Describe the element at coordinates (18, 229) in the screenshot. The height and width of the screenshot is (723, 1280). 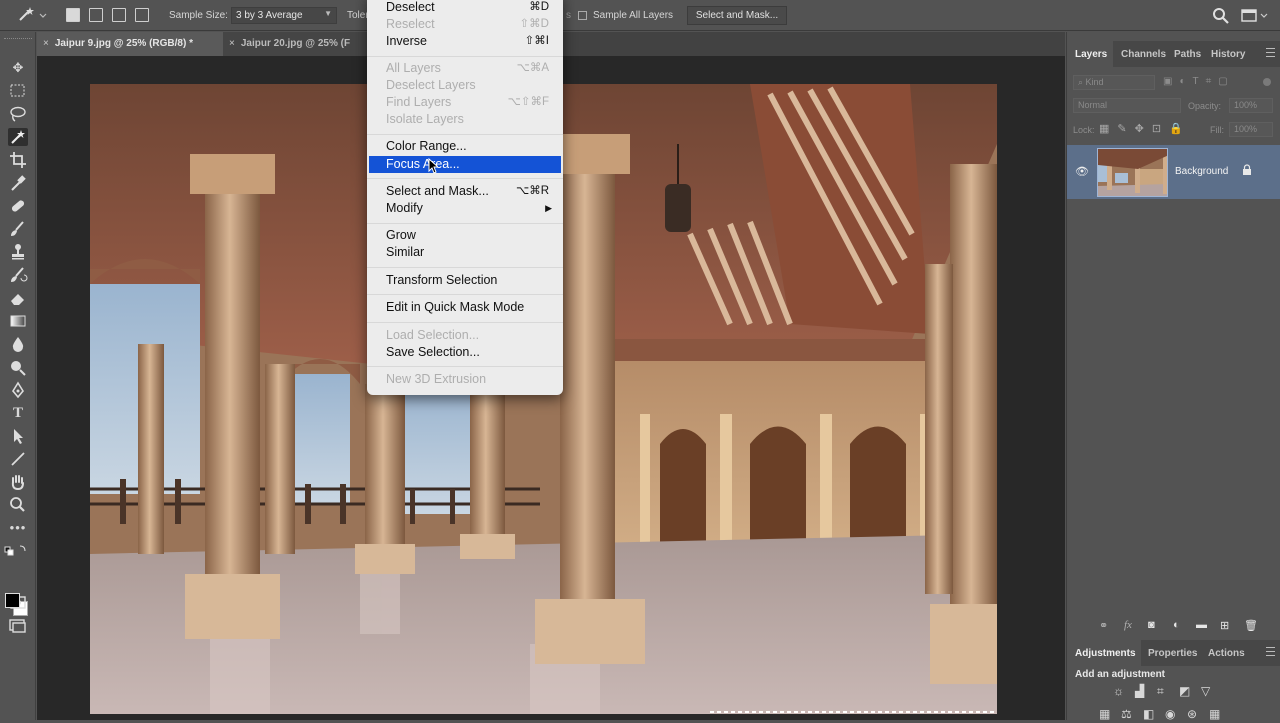
I see `brush-tool-icon` at that location.